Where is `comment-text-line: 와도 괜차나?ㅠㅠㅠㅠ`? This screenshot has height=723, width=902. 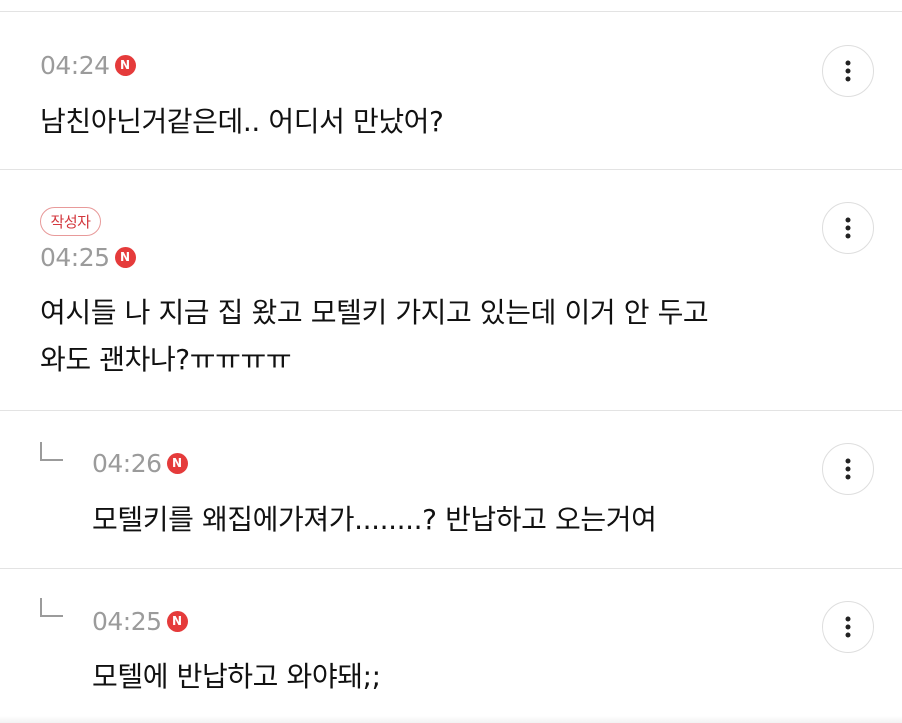 comment-text-line: 와도 괜차나?ㅠㅠㅠㅠ is located at coordinates (166, 359).